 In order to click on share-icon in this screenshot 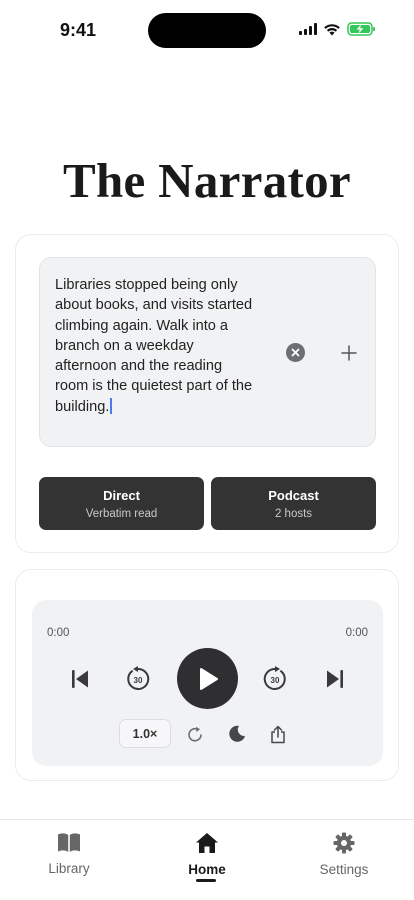, I will do `click(278, 734)`.